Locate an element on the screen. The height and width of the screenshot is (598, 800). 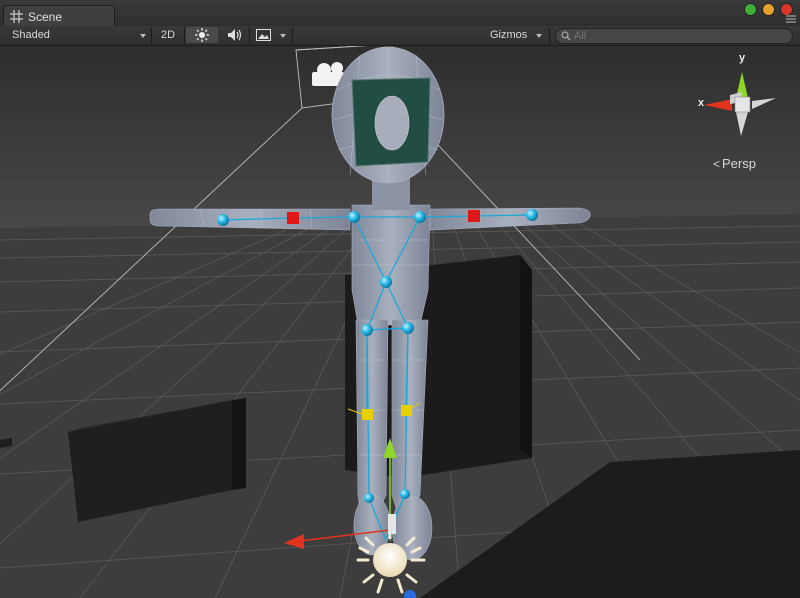
scene-effects-dropdown is located at coordinates (271, 35).